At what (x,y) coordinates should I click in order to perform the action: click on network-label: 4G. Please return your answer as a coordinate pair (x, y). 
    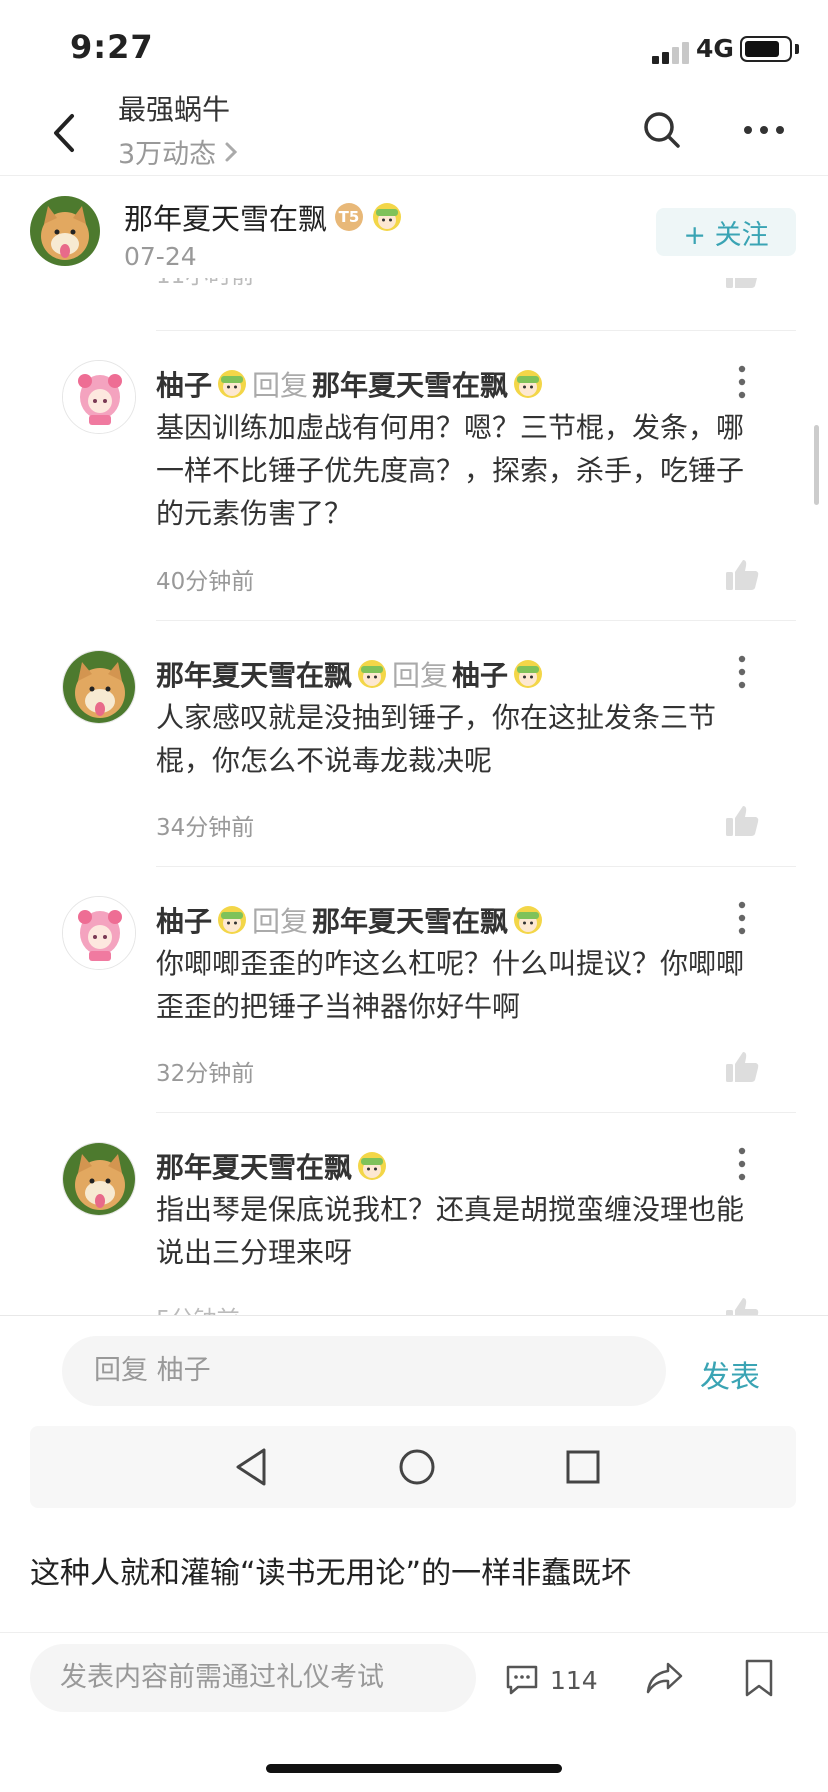
    Looking at the image, I should click on (715, 48).